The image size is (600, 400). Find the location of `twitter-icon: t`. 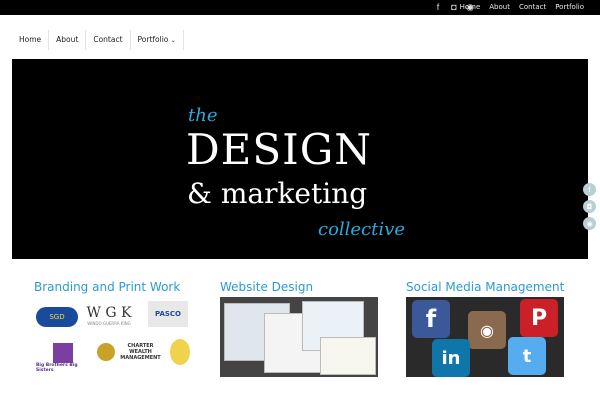

twitter-icon: t is located at coordinates (527, 356).